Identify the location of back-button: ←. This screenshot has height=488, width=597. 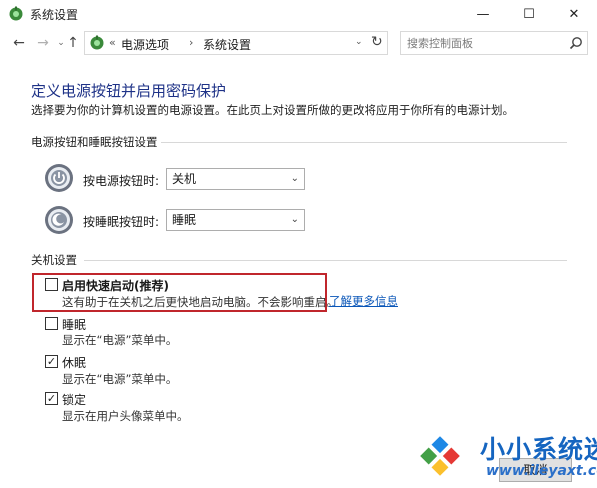
(19, 43).